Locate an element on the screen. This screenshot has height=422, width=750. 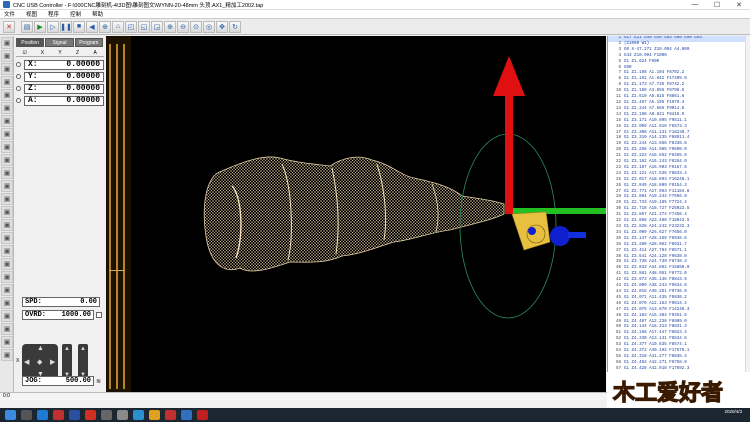
jog-field: JOG: 500.00 is located at coordinates (58, 381).